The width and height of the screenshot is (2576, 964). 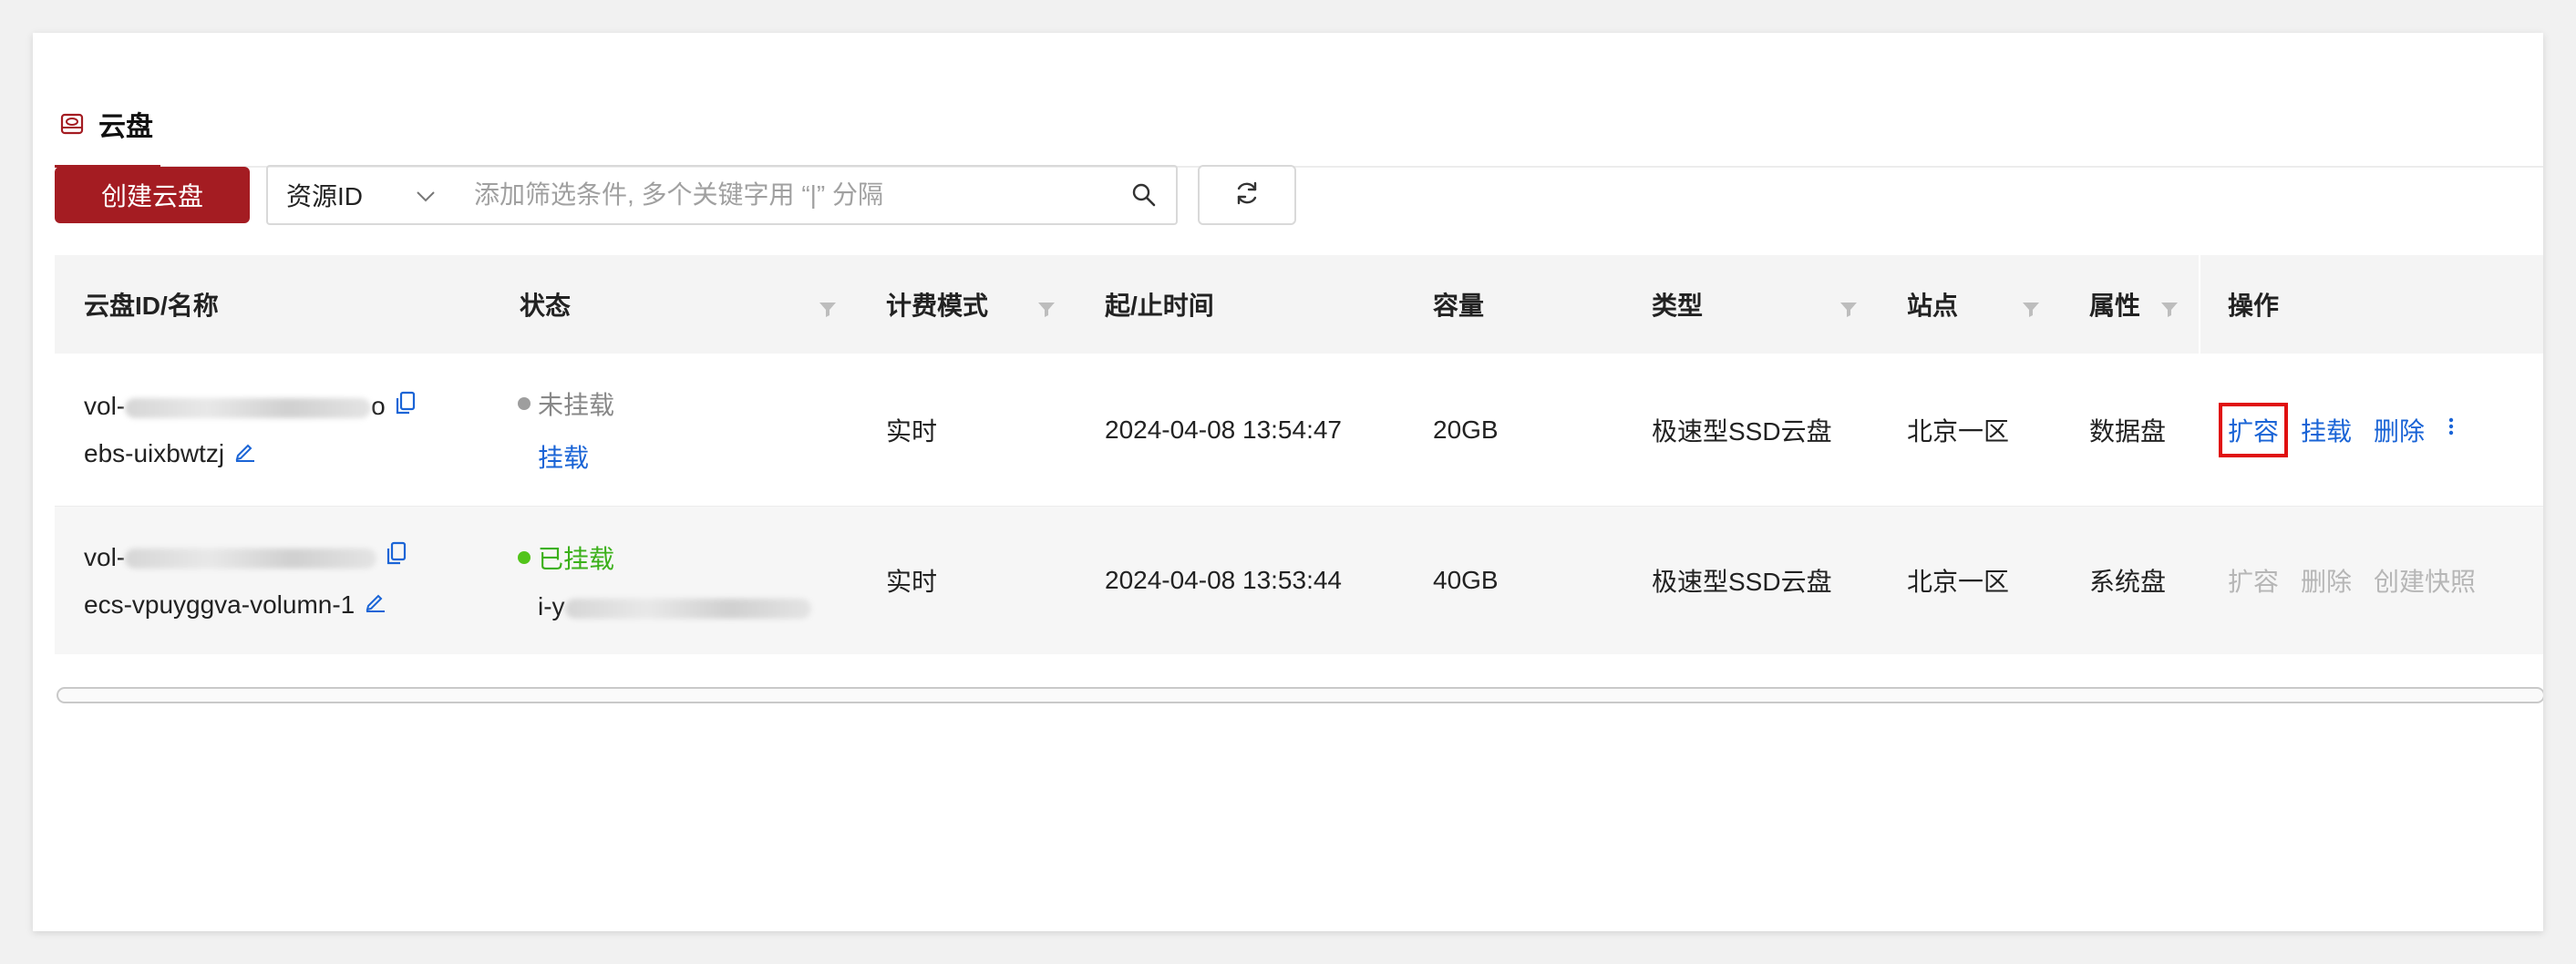 I want to click on table-header: 云盘ID/名称 状态 计费模式 起/止时间 容量 类型 站点 属性 操作, so click(x=1299, y=304).